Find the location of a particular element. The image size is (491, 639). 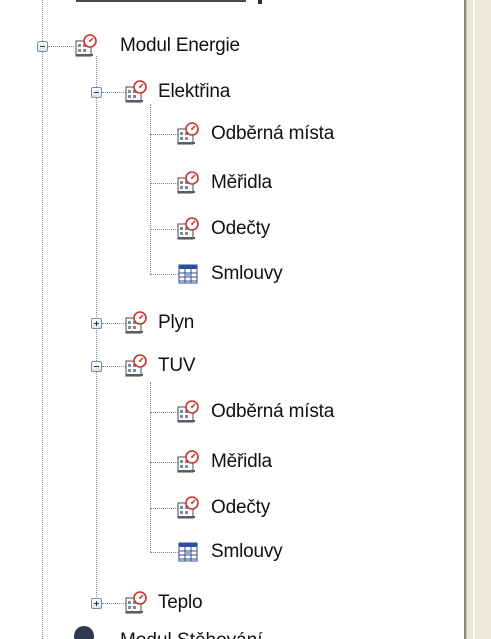

scrollbar-track is located at coordinates (478, 319).